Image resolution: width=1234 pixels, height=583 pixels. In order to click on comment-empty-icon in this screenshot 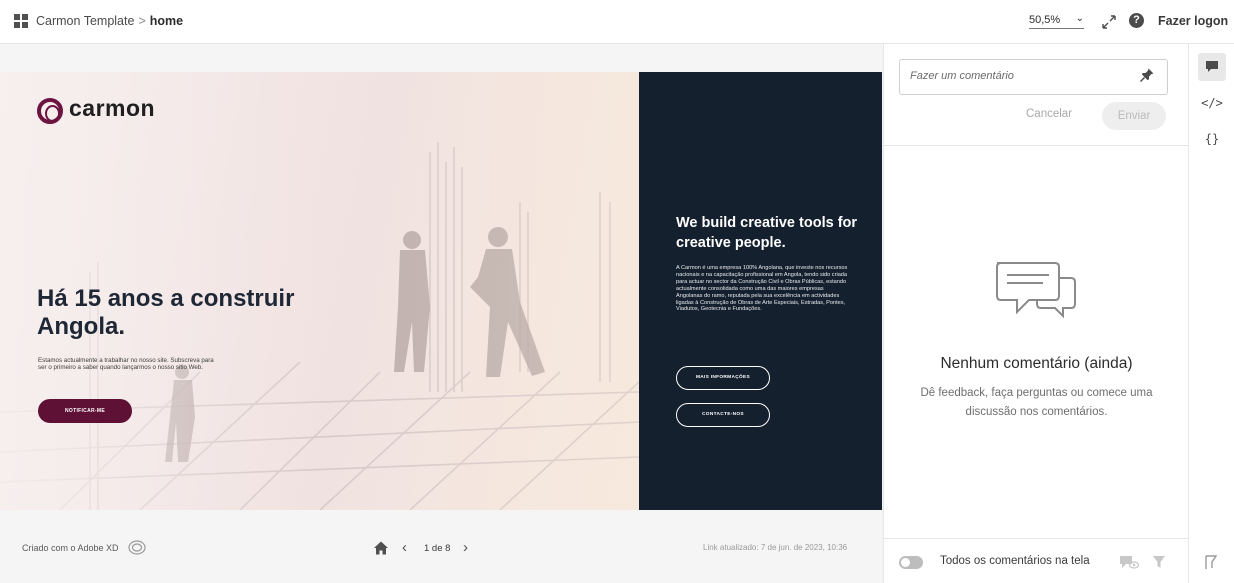, I will do `click(1036, 290)`.